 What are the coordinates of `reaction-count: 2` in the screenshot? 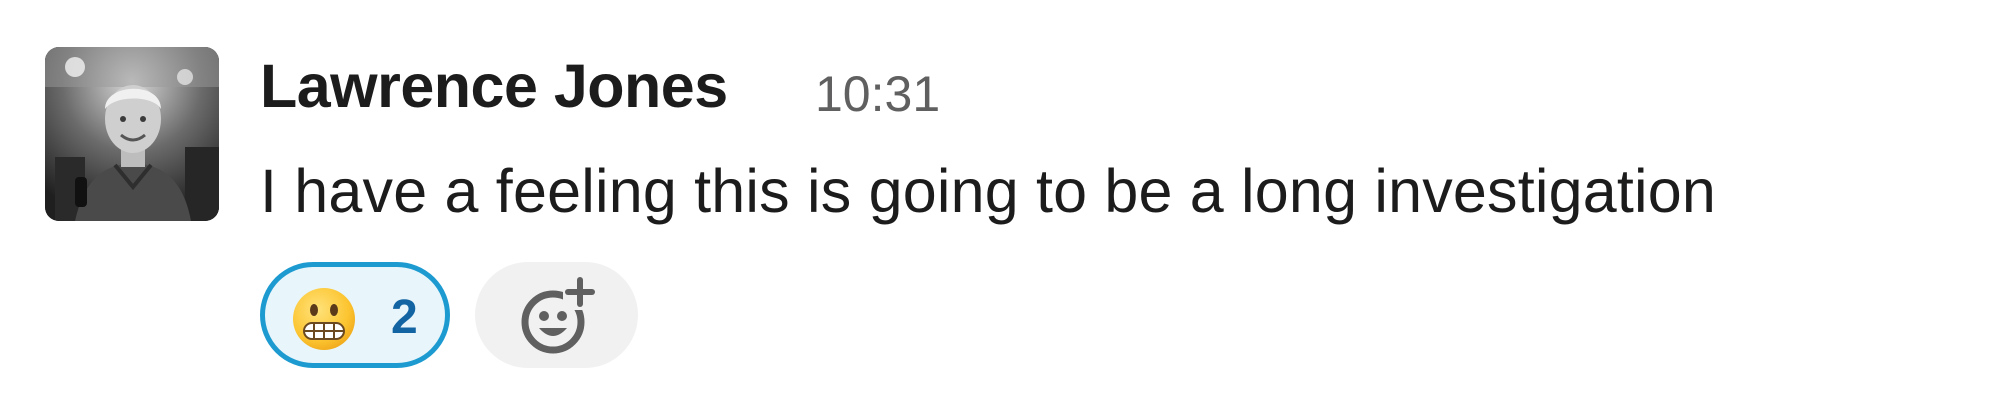 It's located at (404, 317).